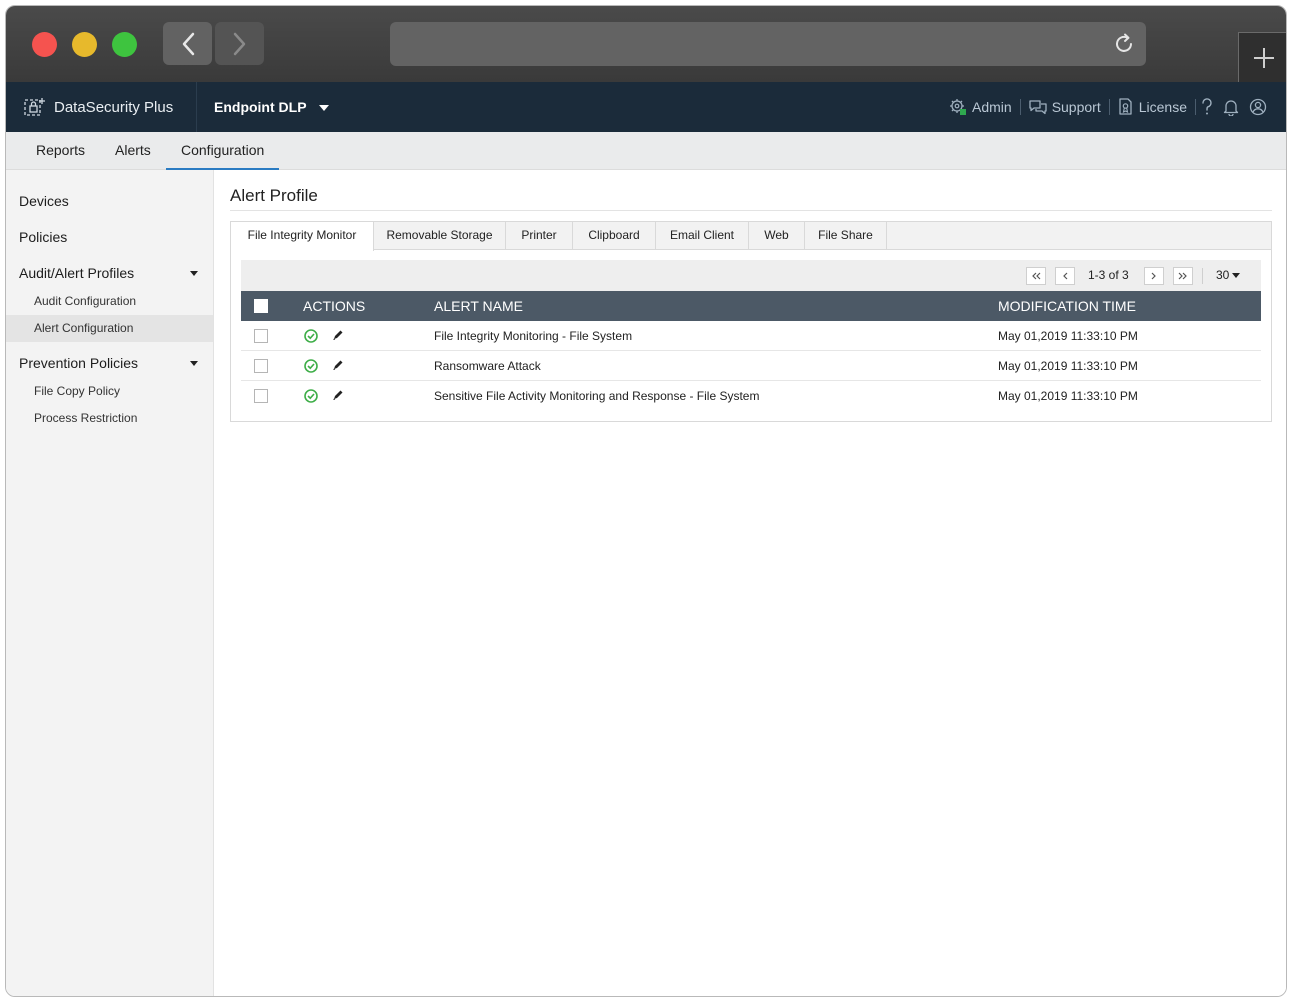 This screenshot has width=1292, height=1001. I want to click on browser-back-button, so click(187, 43).